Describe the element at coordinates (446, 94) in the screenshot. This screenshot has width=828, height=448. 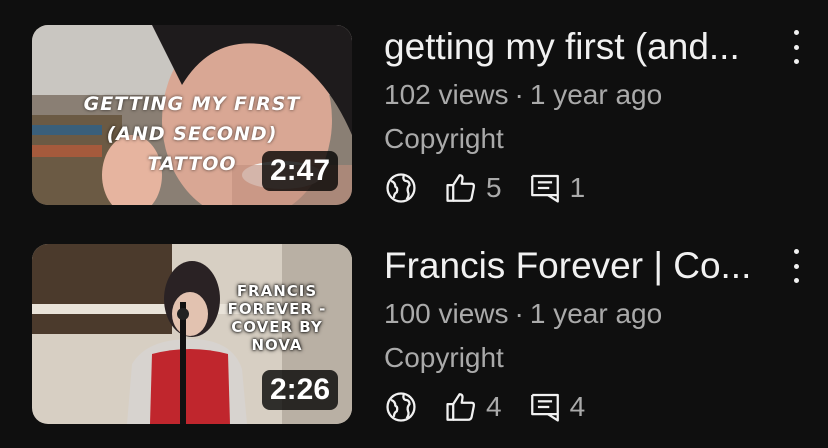
I see `view-count: 102 views` at that location.